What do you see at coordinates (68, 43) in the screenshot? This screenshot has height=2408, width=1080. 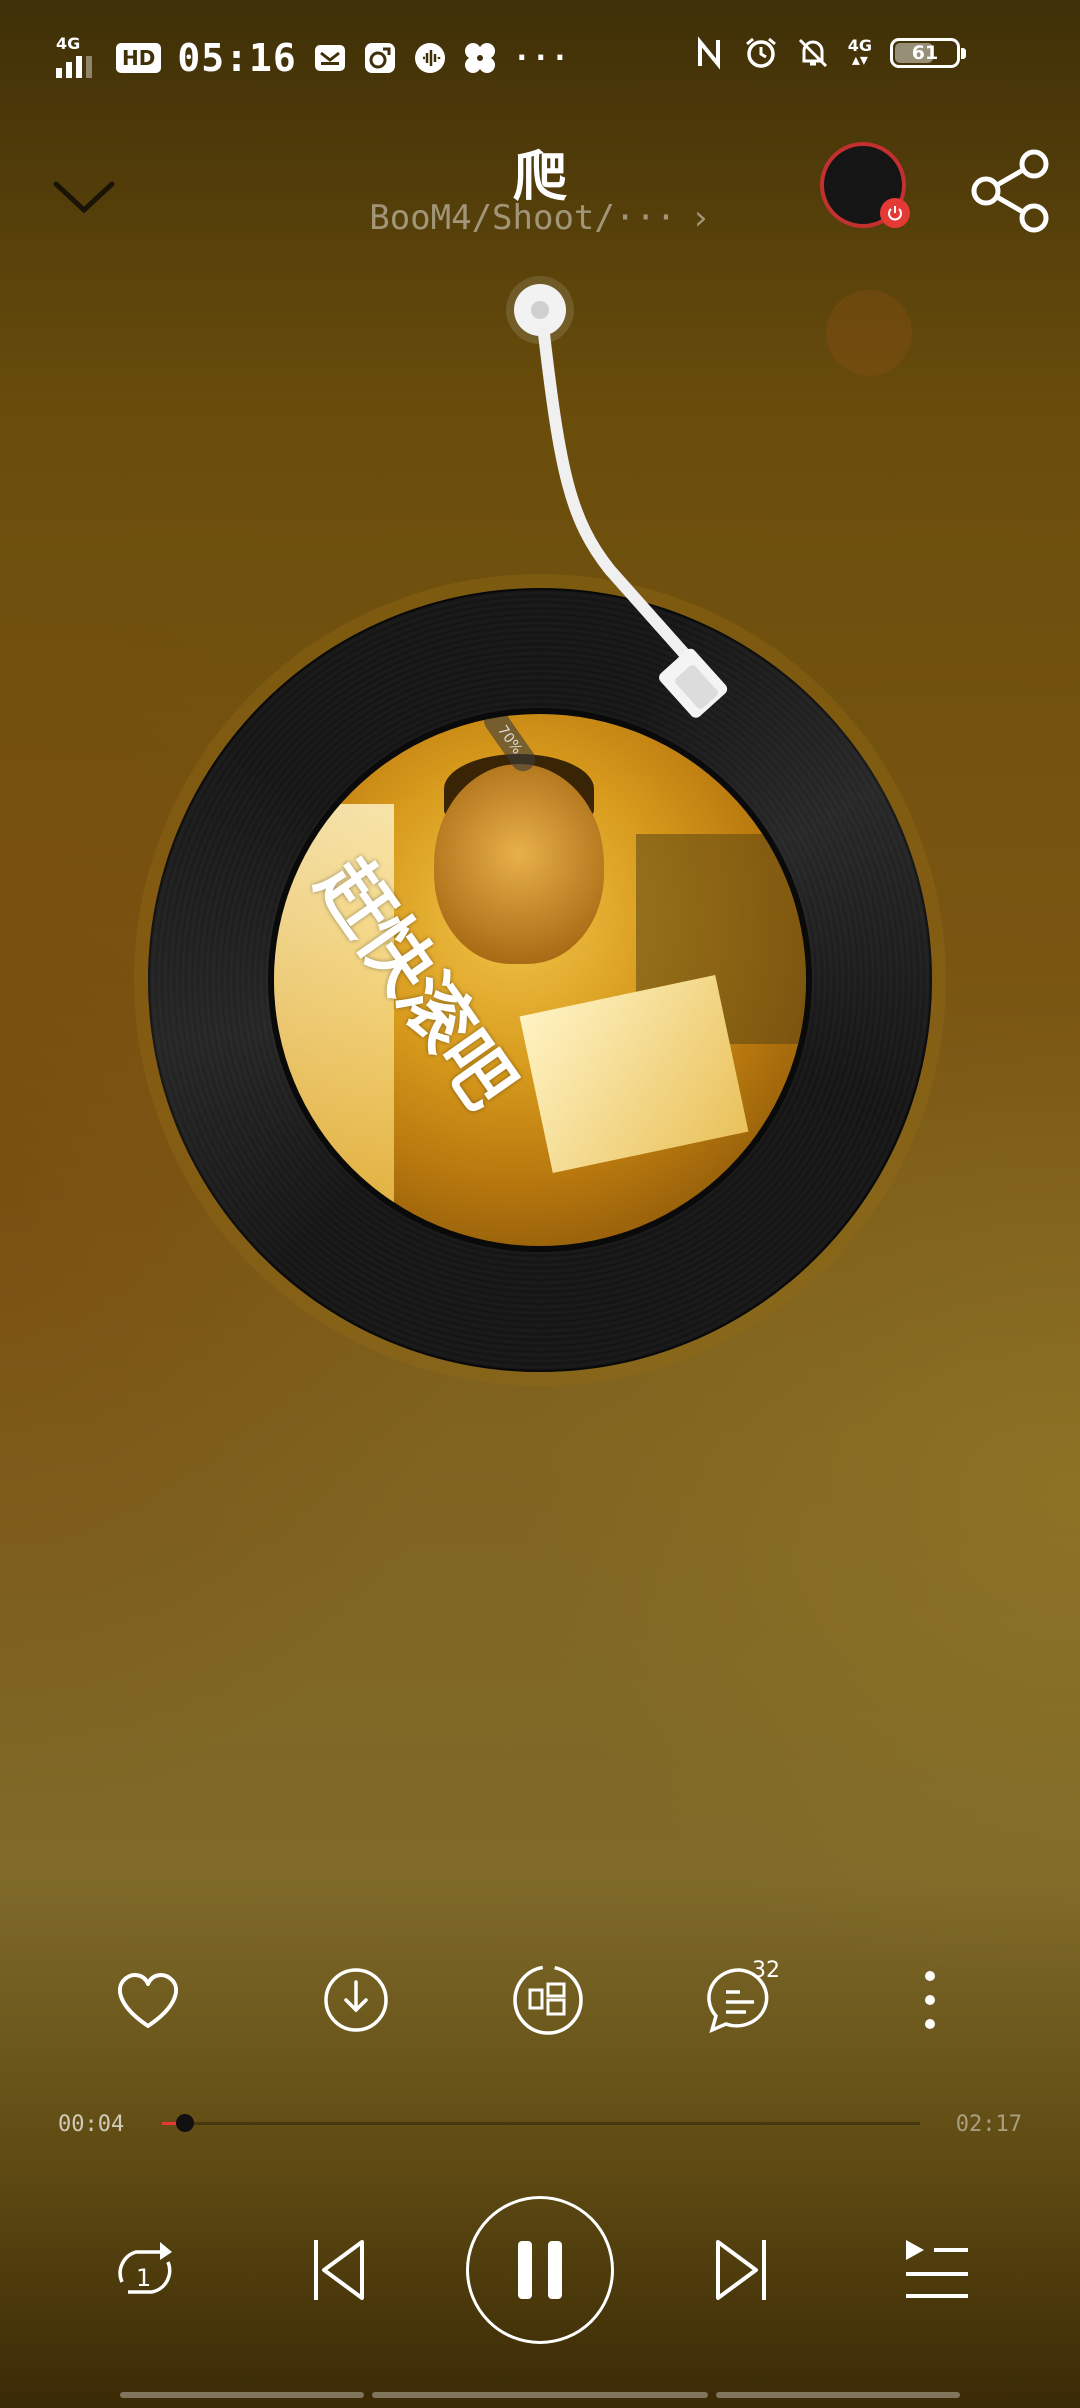 I see `network-type-label: 4G` at bounding box center [68, 43].